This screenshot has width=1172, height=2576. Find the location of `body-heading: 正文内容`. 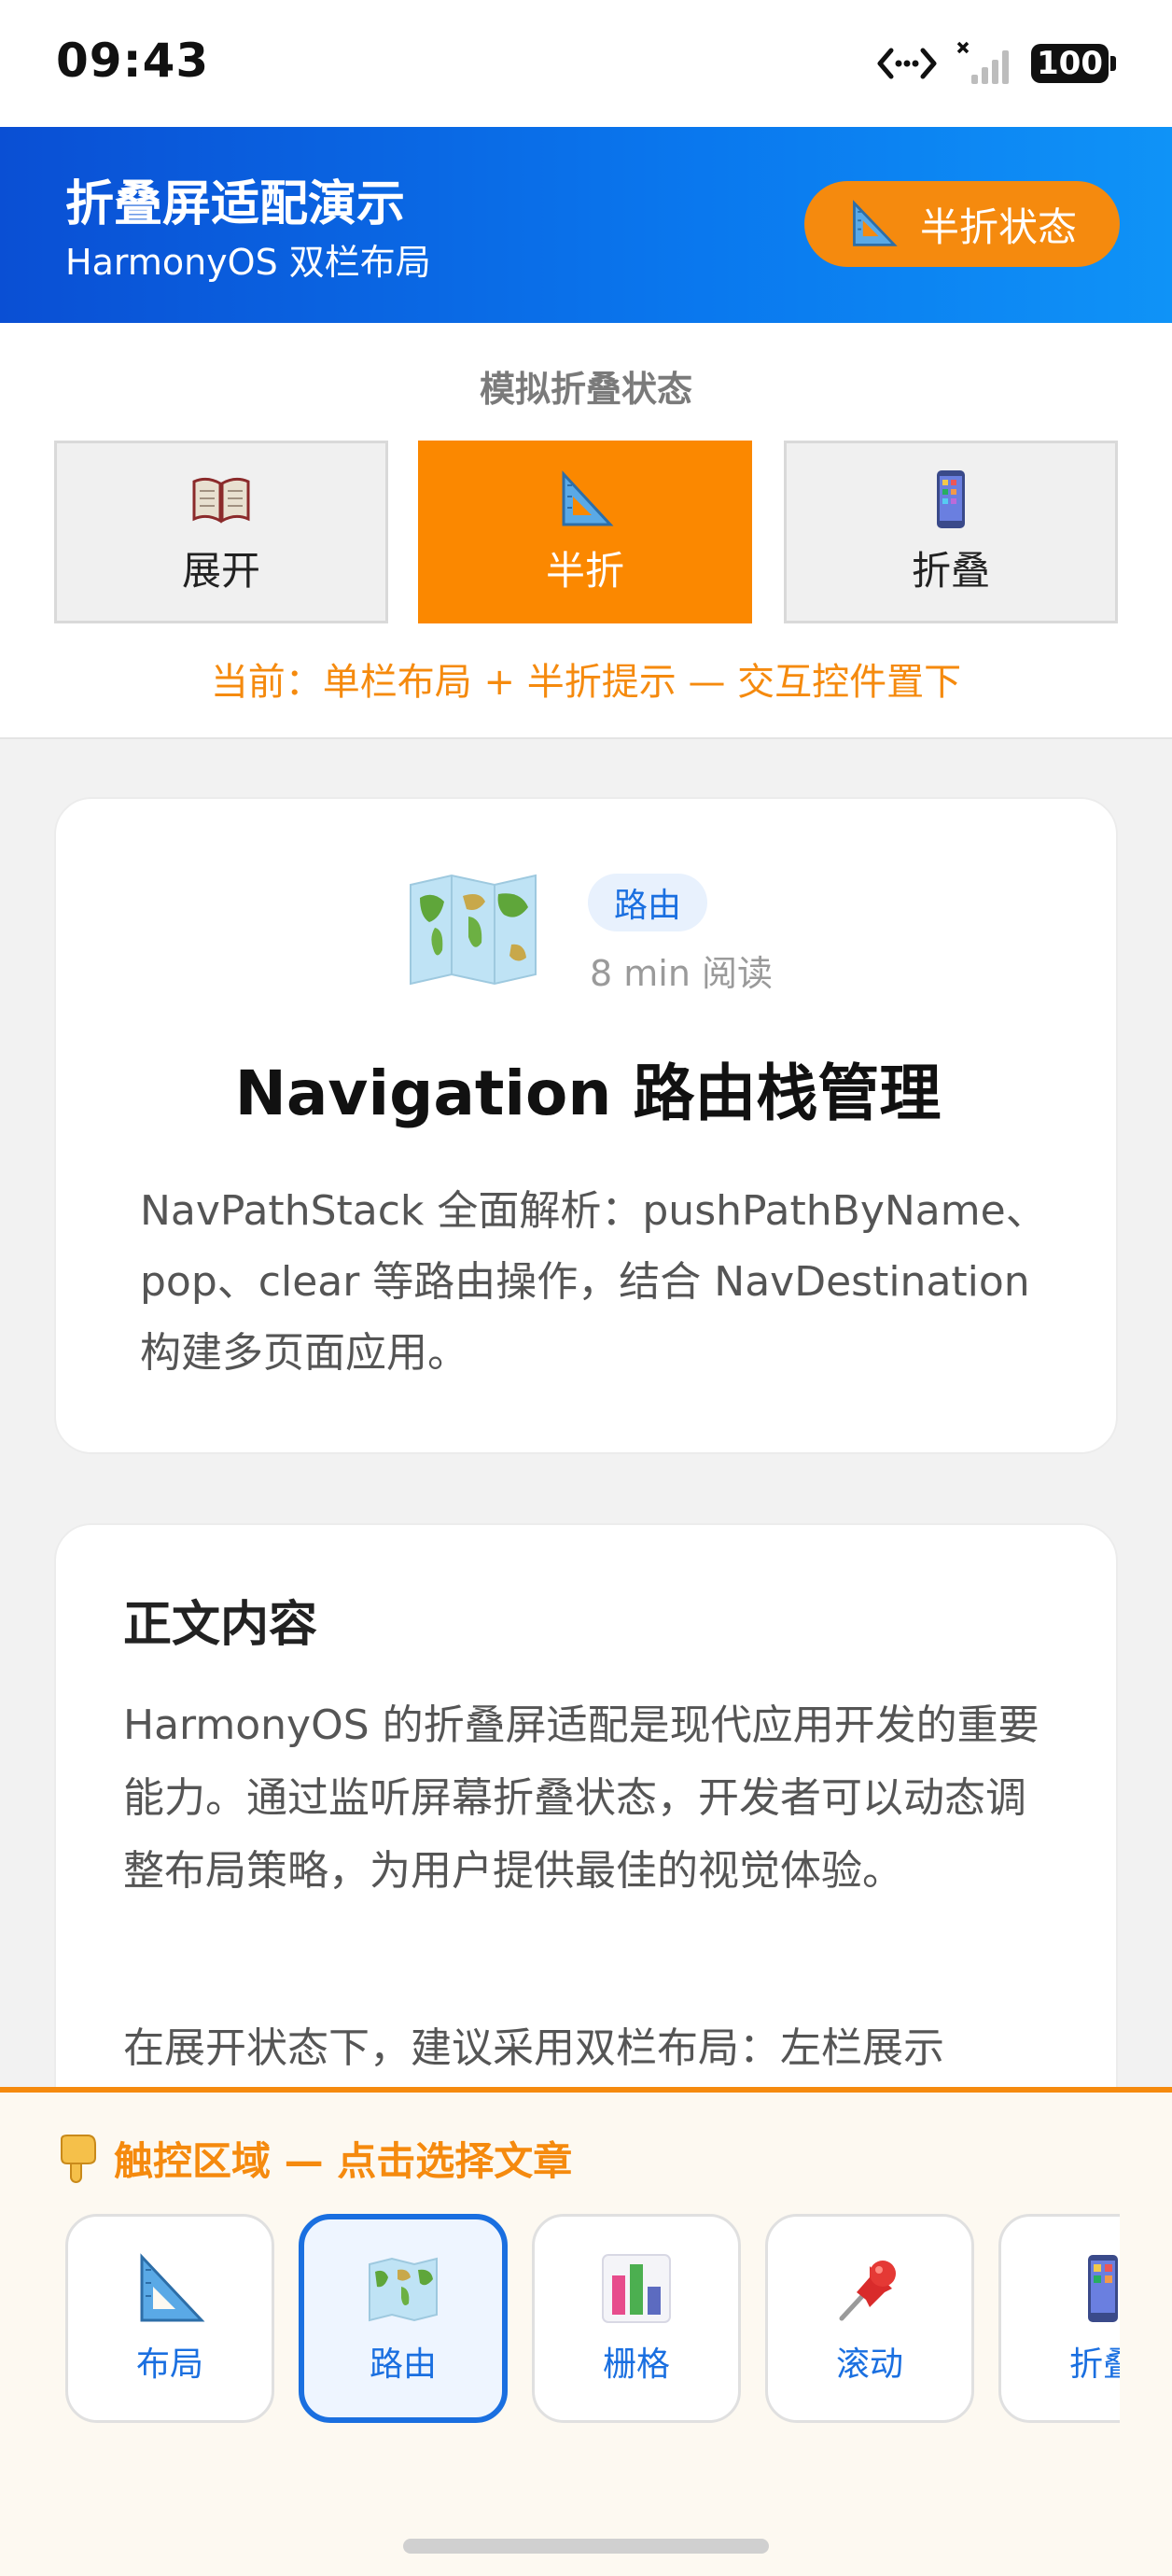

body-heading: 正文内容 is located at coordinates (220, 1625).